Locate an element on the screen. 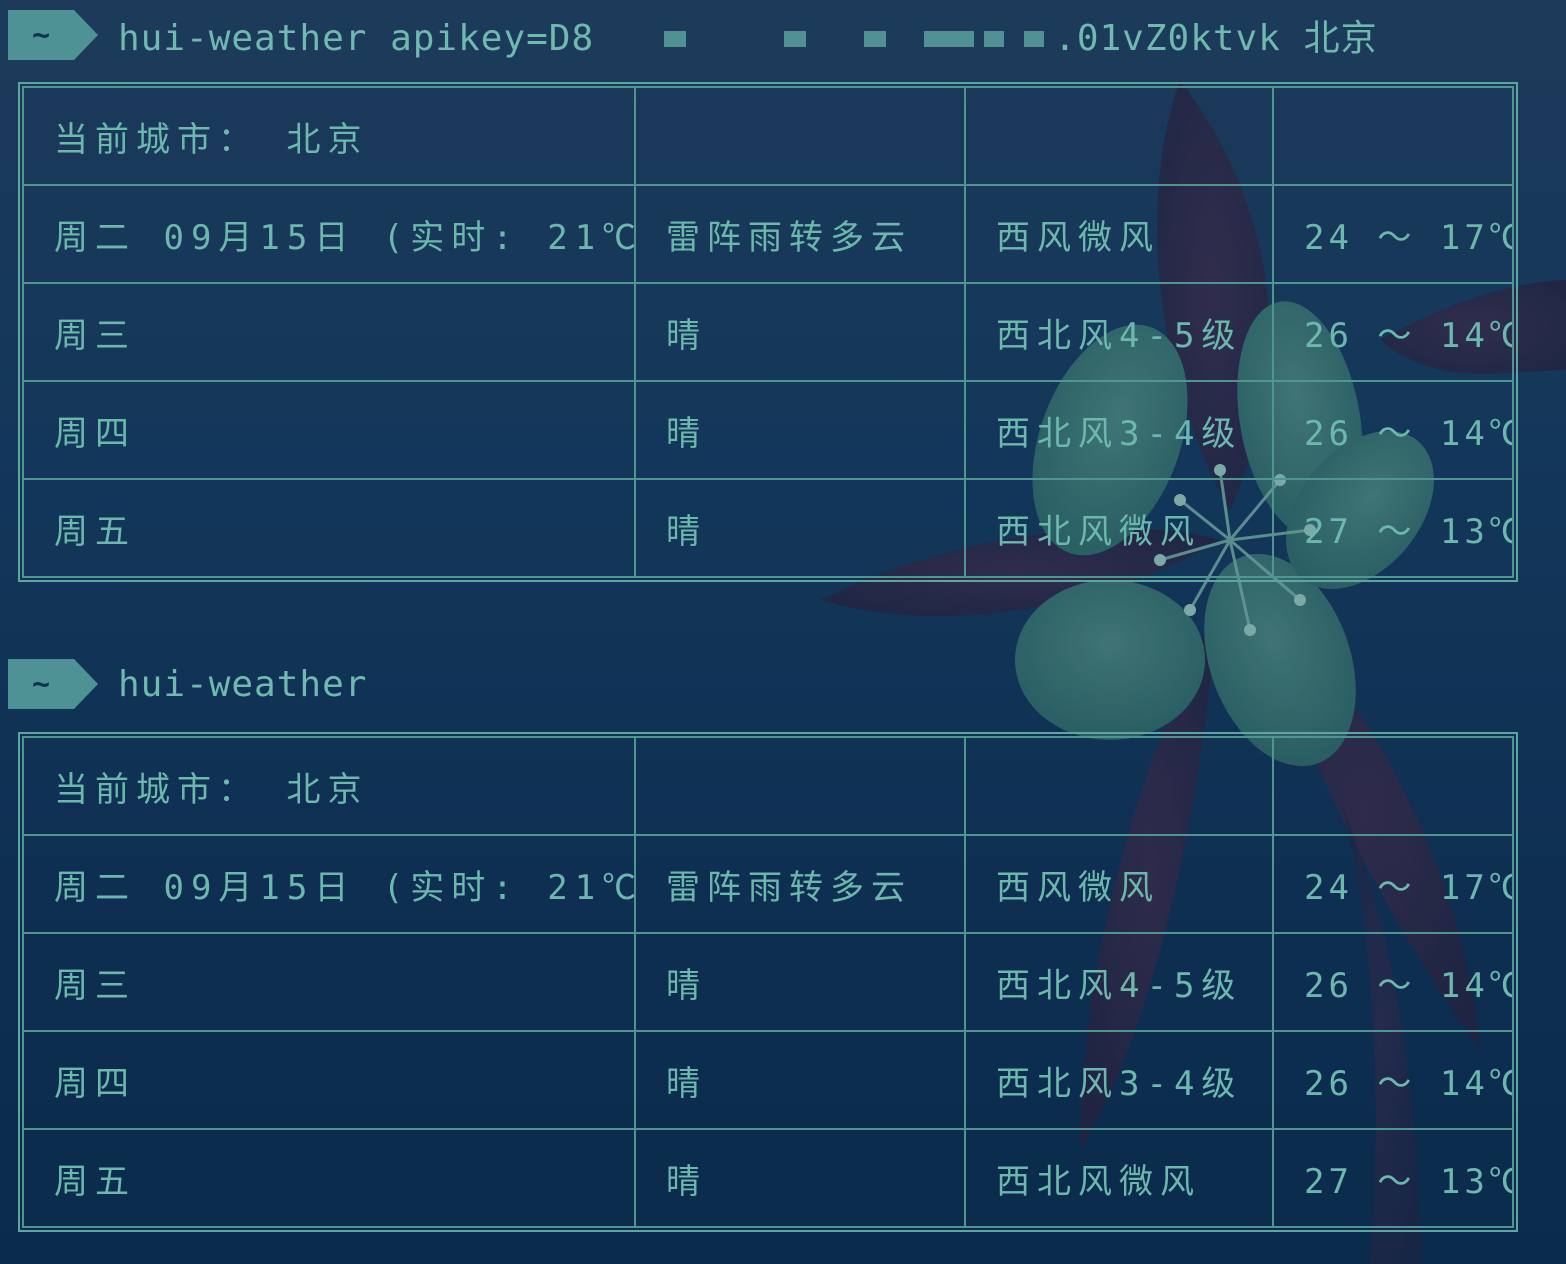  prompt-line-1: ~ hui-weather apikey=D8 .01vZ0ktvk 北京 is located at coordinates (693, 35).